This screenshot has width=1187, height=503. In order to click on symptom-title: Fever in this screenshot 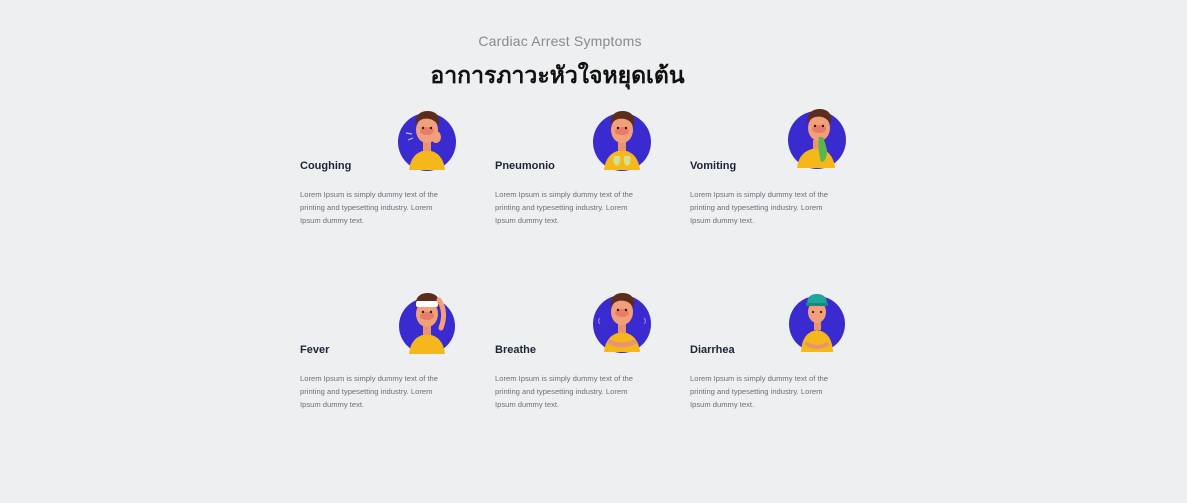, I will do `click(315, 350)`.